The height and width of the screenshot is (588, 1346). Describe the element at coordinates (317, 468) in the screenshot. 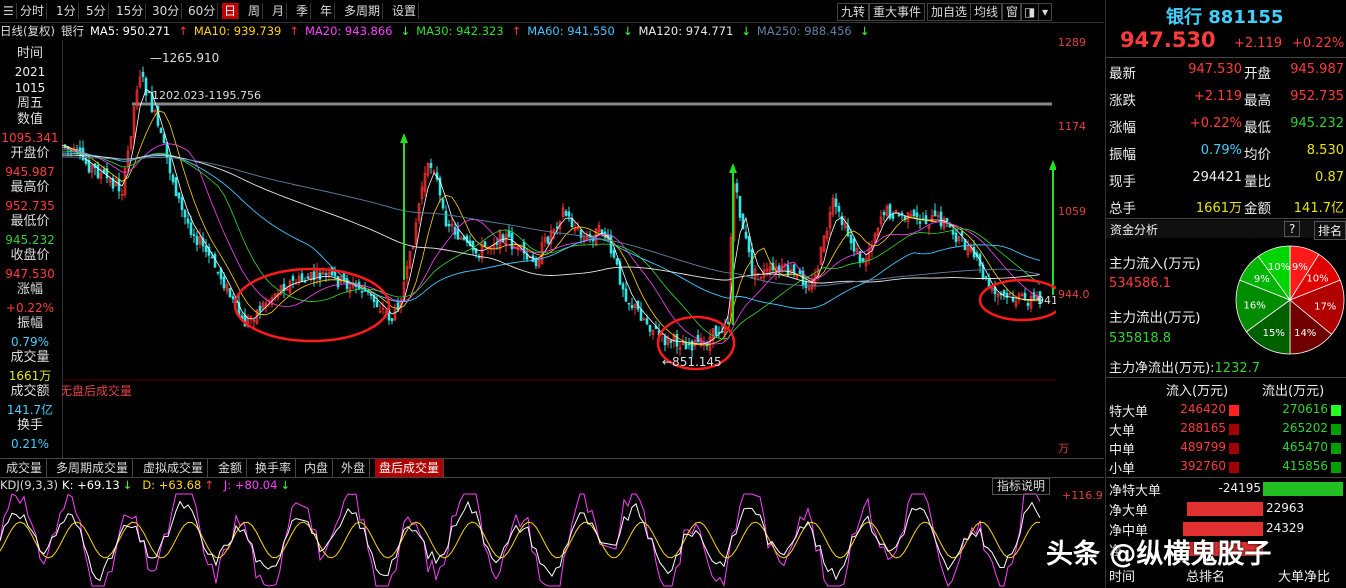

I see `indicator-tab-5: 内盘` at that location.